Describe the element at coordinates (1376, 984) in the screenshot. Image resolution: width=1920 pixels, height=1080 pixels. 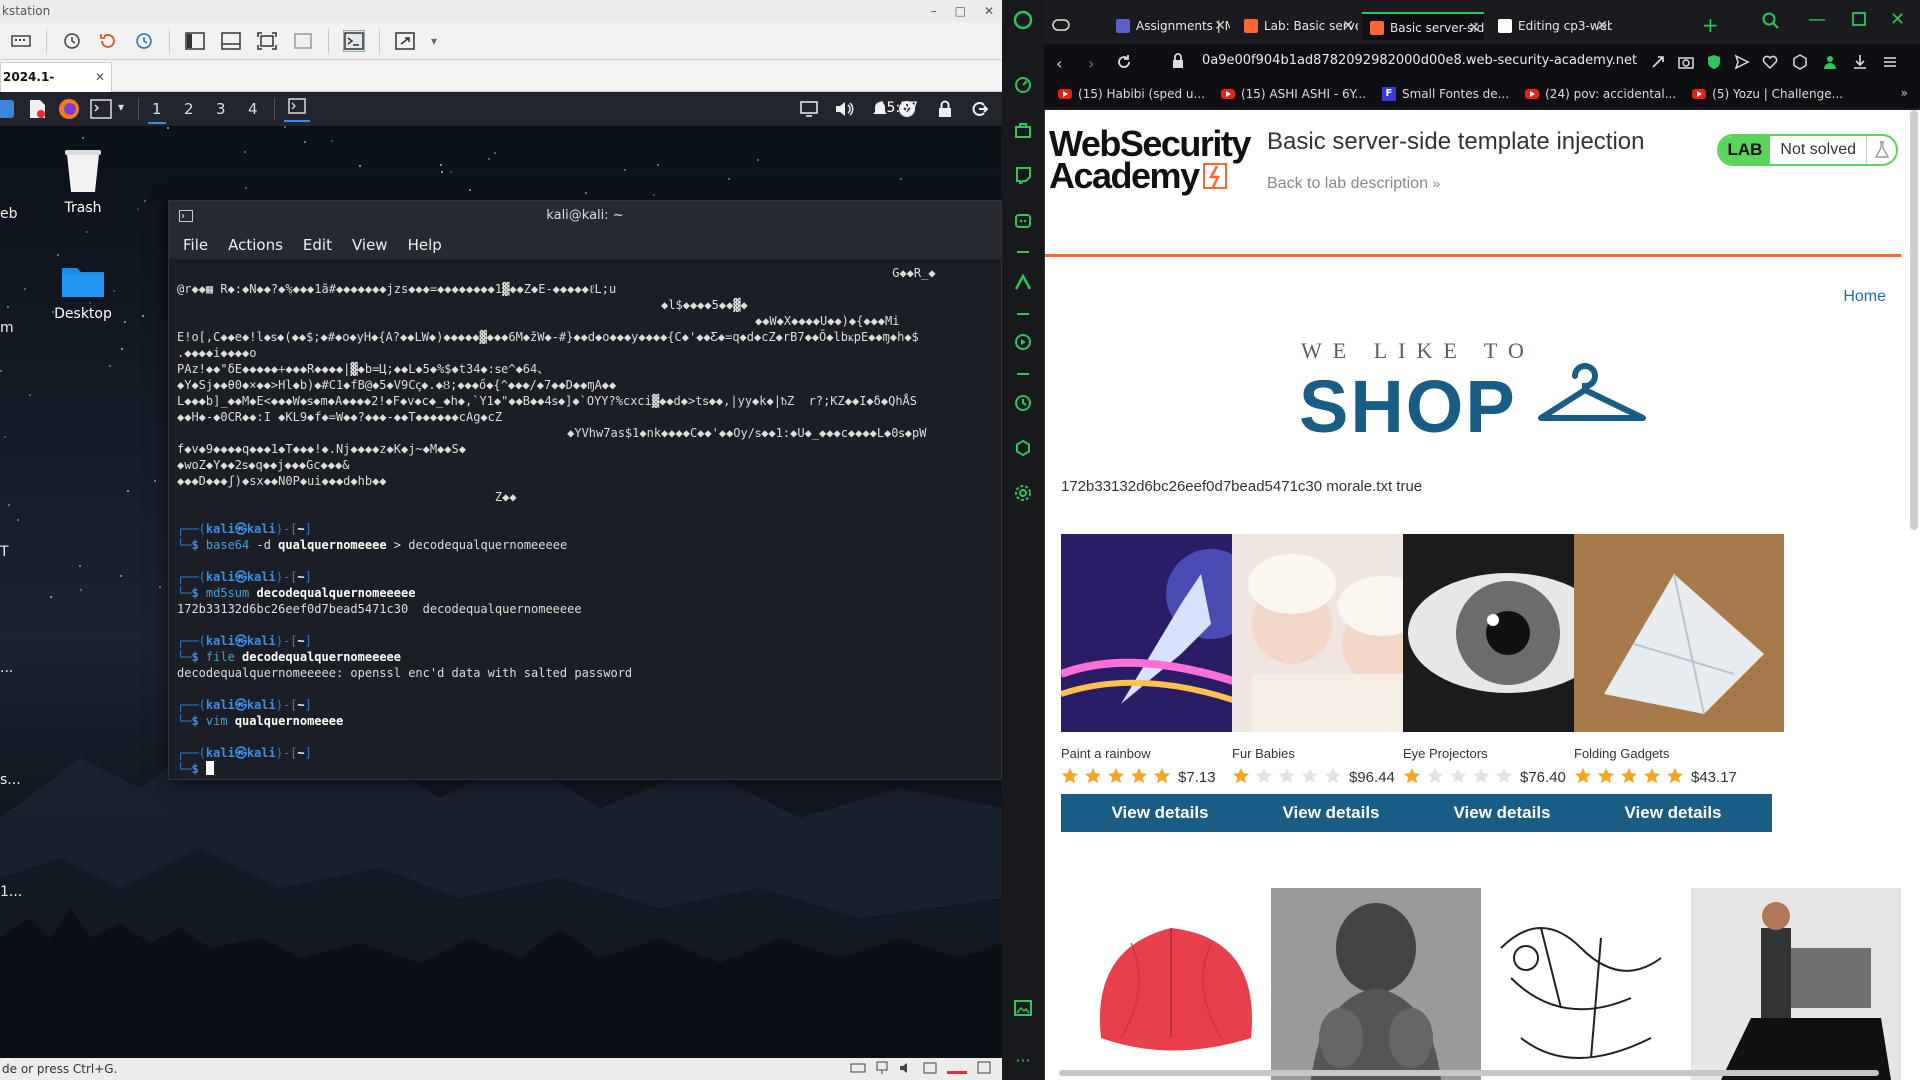
I see `product-image-muscle-dog` at that location.